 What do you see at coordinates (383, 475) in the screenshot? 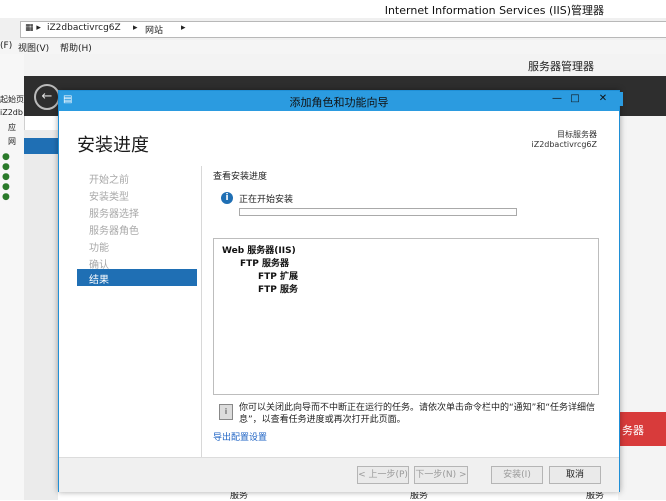
I see `previous-button: < 上一步(P)` at bounding box center [383, 475].